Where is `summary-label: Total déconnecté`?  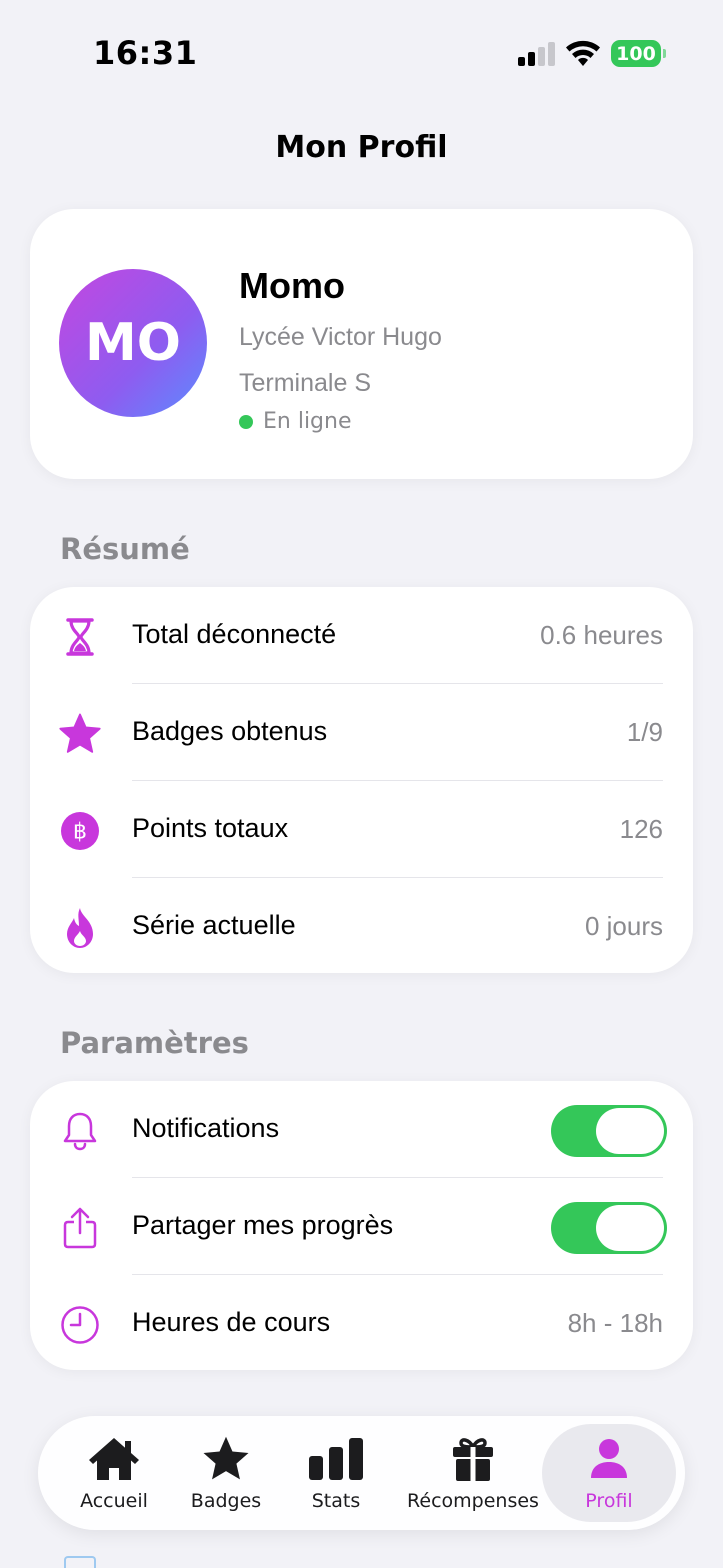 summary-label: Total déconnecté is located at coordinates (234, 634).